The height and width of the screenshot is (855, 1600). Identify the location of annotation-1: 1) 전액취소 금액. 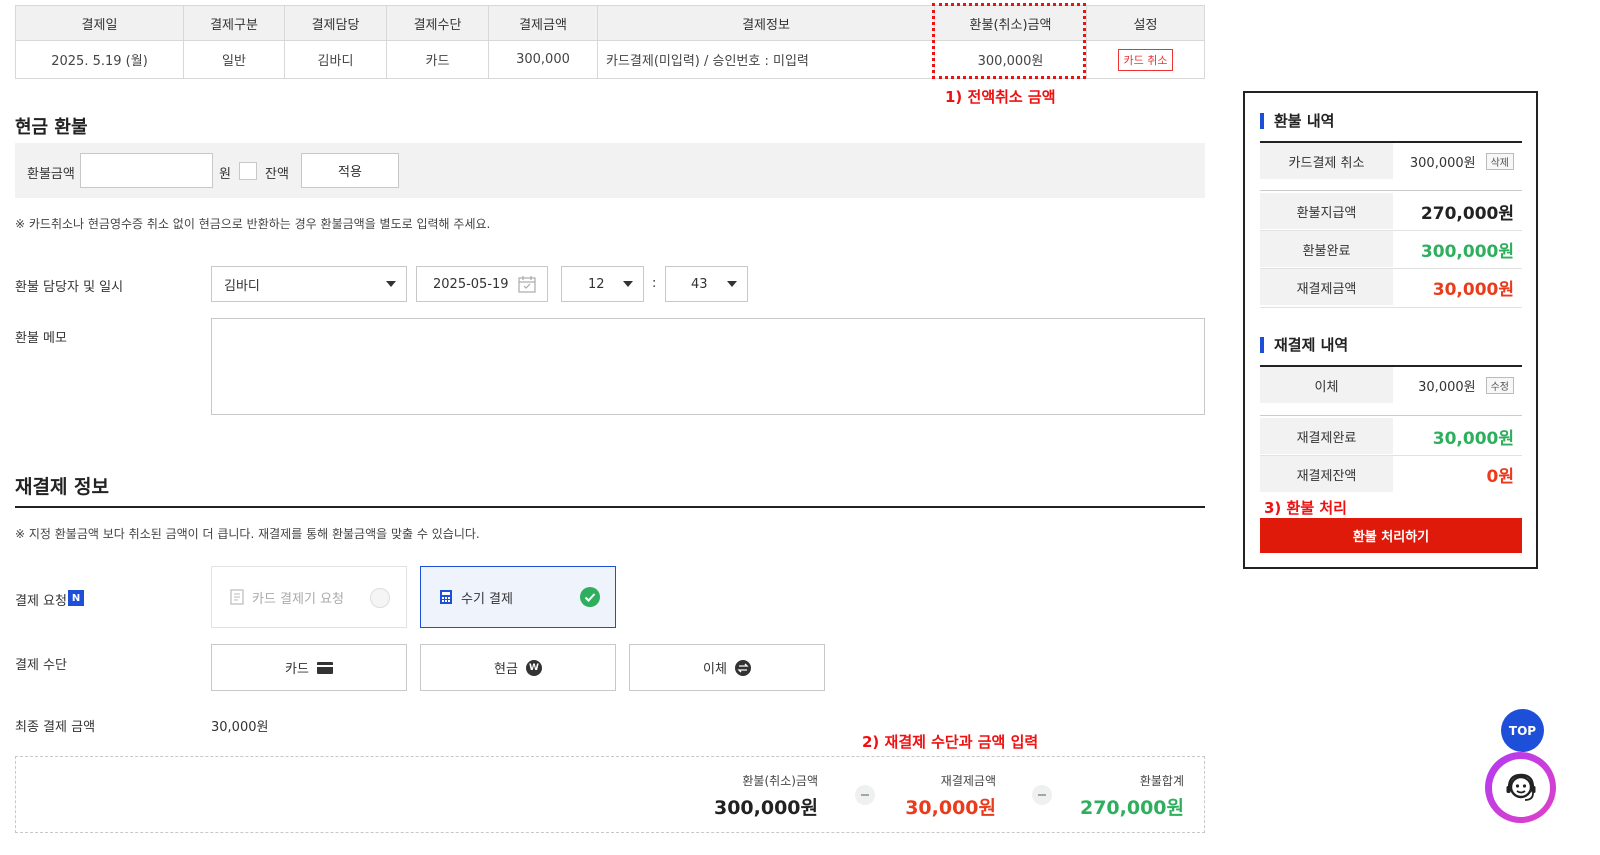
(1000, 97).